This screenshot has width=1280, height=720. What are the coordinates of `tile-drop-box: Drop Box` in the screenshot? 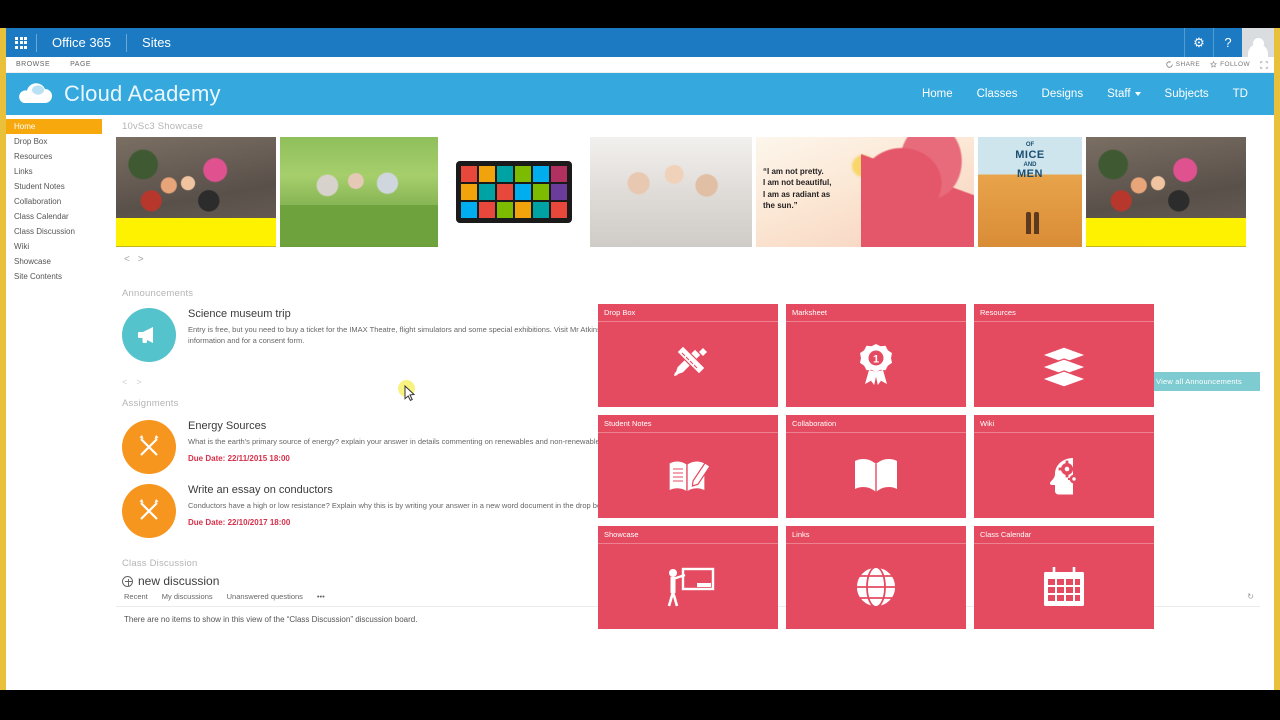 It's located at (688, 355).